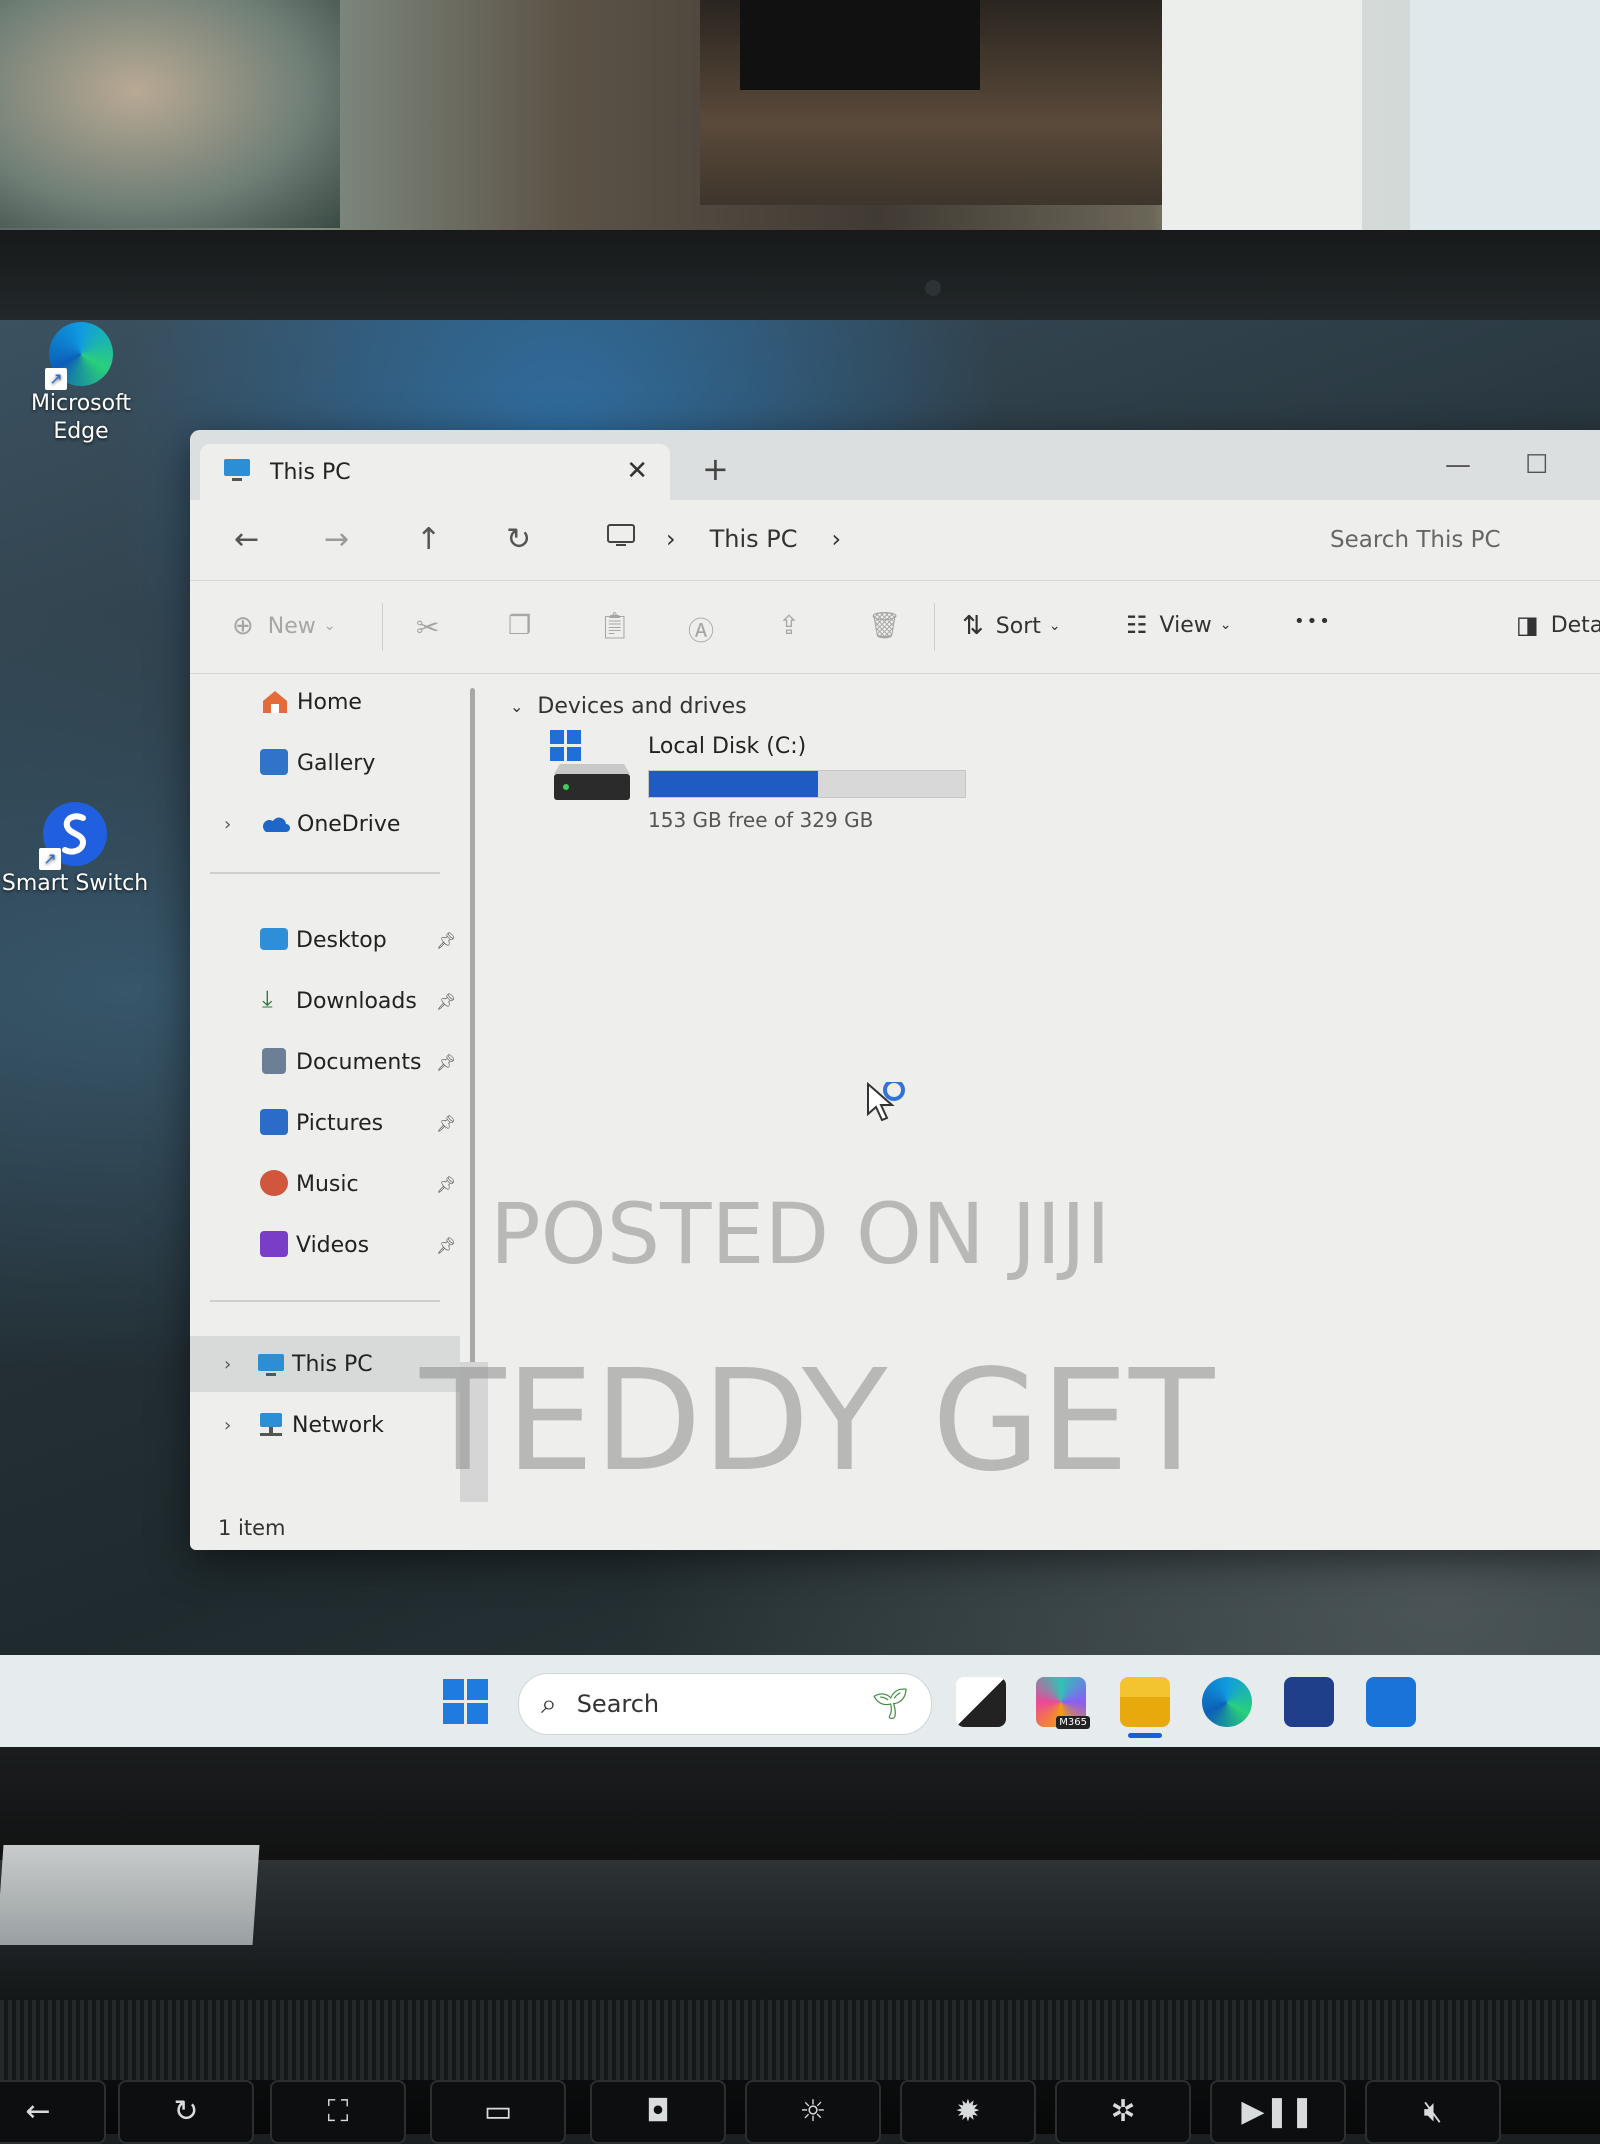 This screenshot has height=2144, width=1600. I want to click on drive-local-disk-c: Local Disk (C:) 153 GB free of 329 GB, so click(780, 785).